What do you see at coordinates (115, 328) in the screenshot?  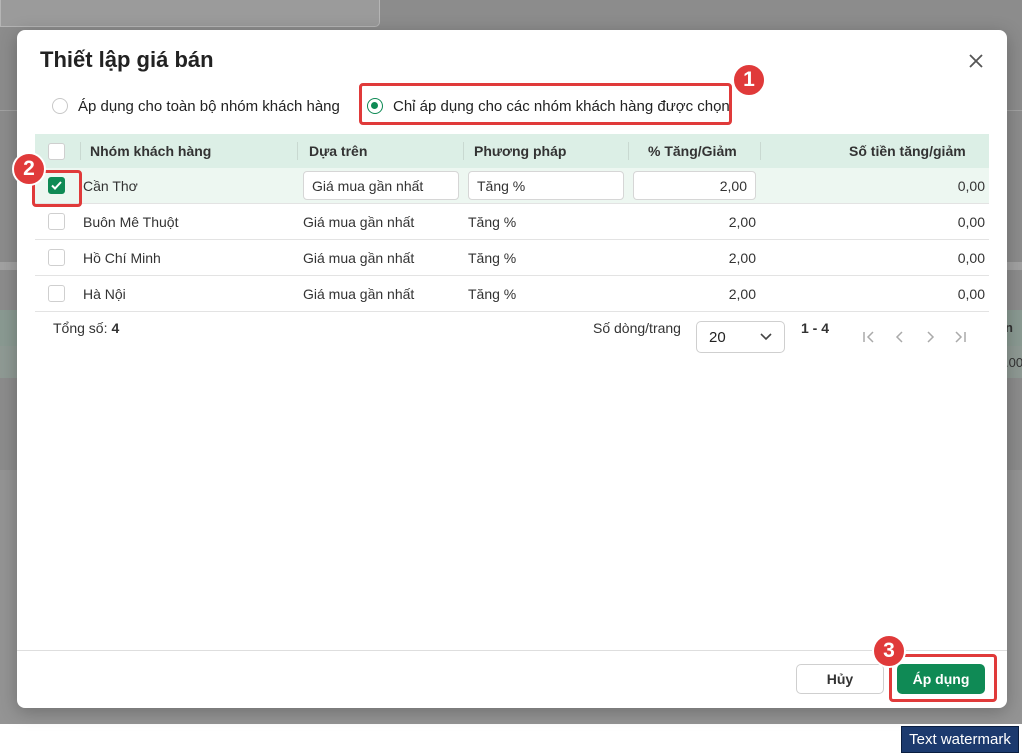 I see `total-value: 4` at bounding box center [115, 328].